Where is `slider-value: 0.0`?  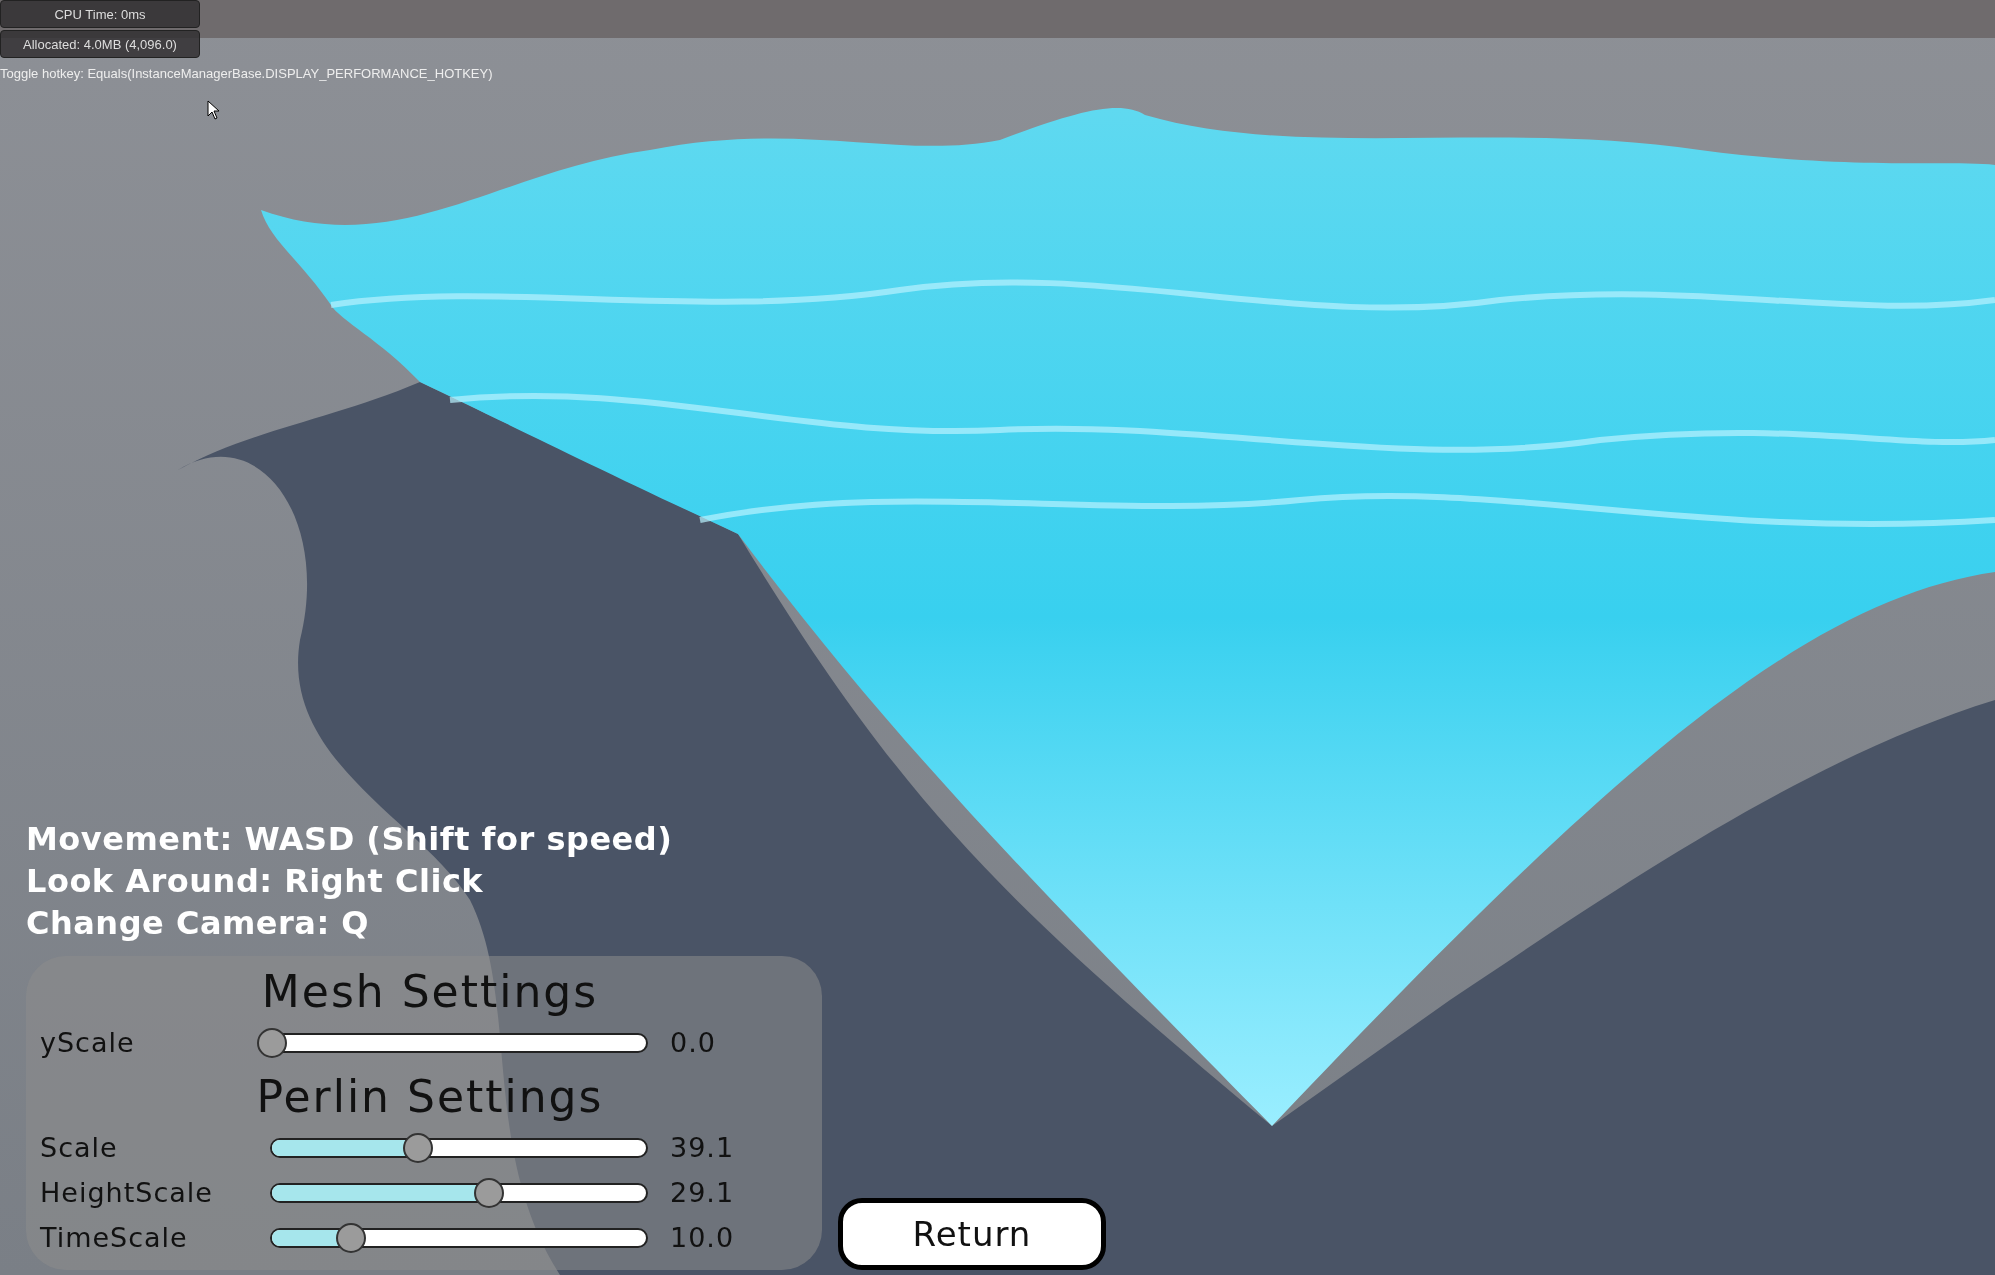 slider-value: 0.0 is located at coordinates (693, 1042).